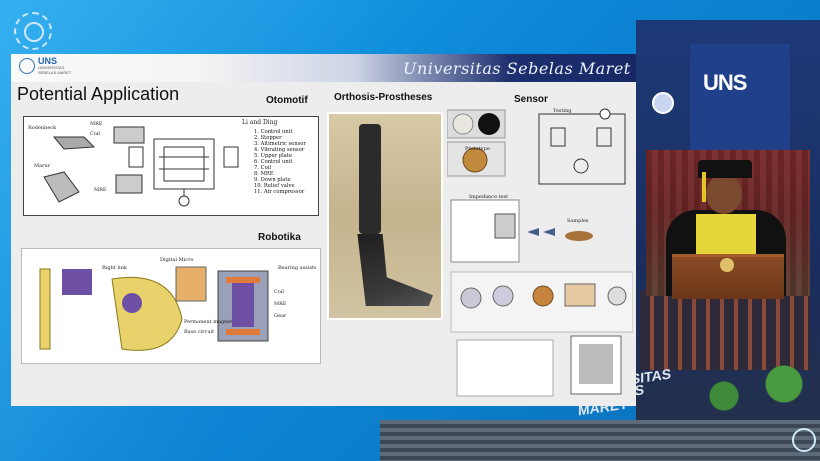  I want to click on slide-title: Potential Application, so click(98, 94).